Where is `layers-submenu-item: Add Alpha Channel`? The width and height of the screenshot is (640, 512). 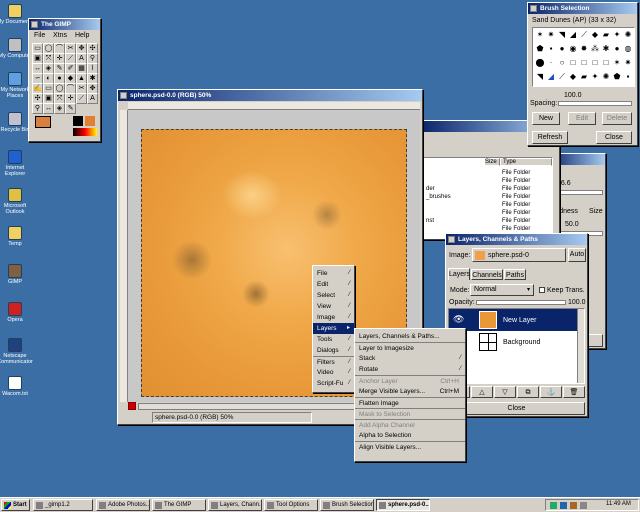 layers-submenu-item: Add Alpha Channel is located at coordinates (410, 424).